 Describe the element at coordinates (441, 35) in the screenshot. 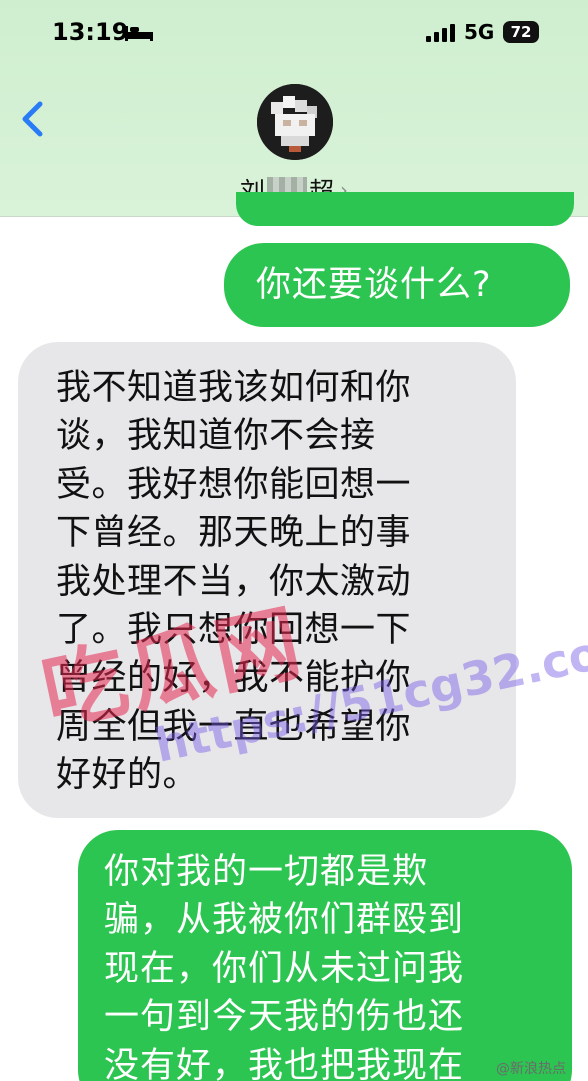

I see `signal-icon` at that location.